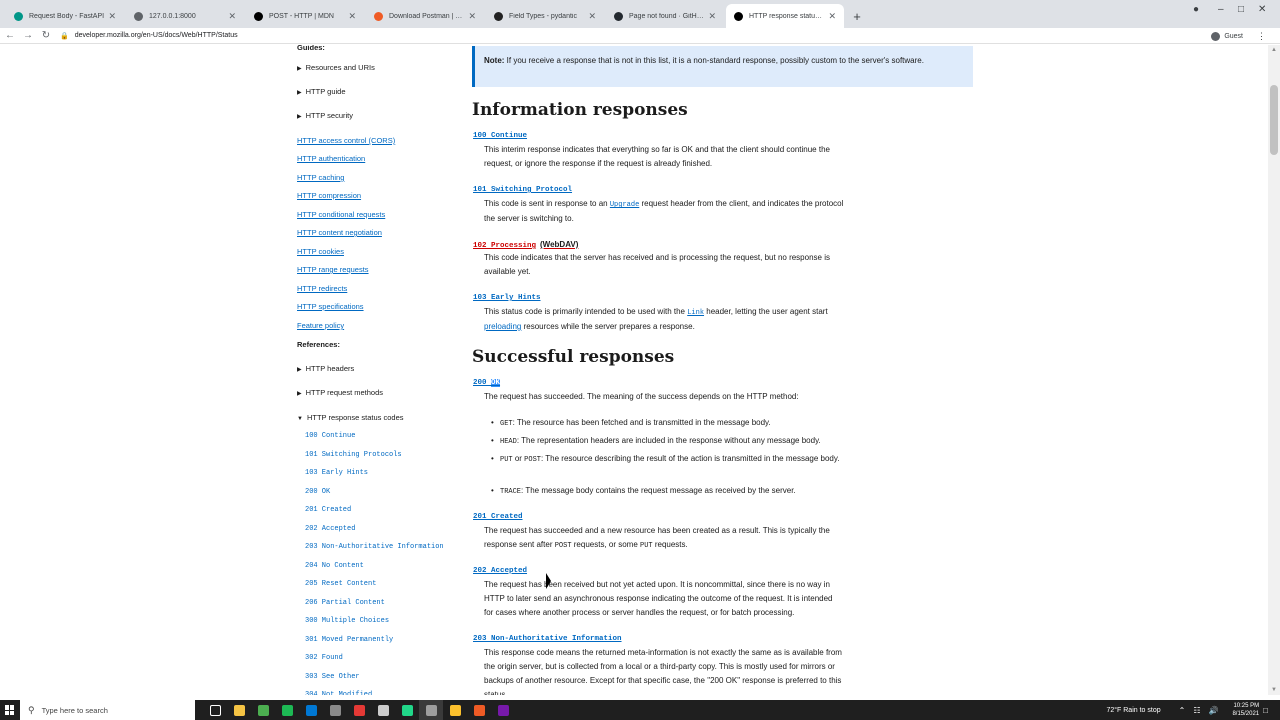  What do you see at coordinates (324, 658) in the screenshot?
I see `sidebar-subitem: 302 Found` at bounding box center [324, 658].